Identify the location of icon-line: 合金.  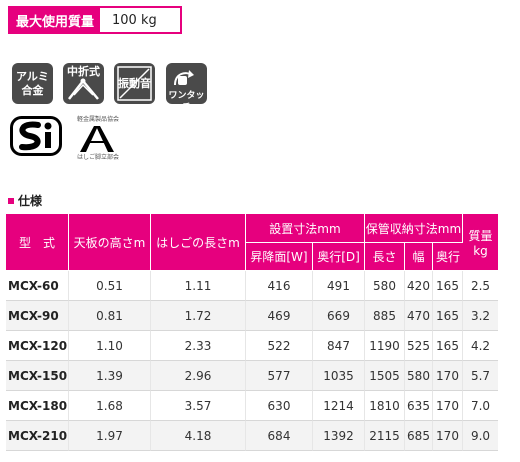
(32, 90).